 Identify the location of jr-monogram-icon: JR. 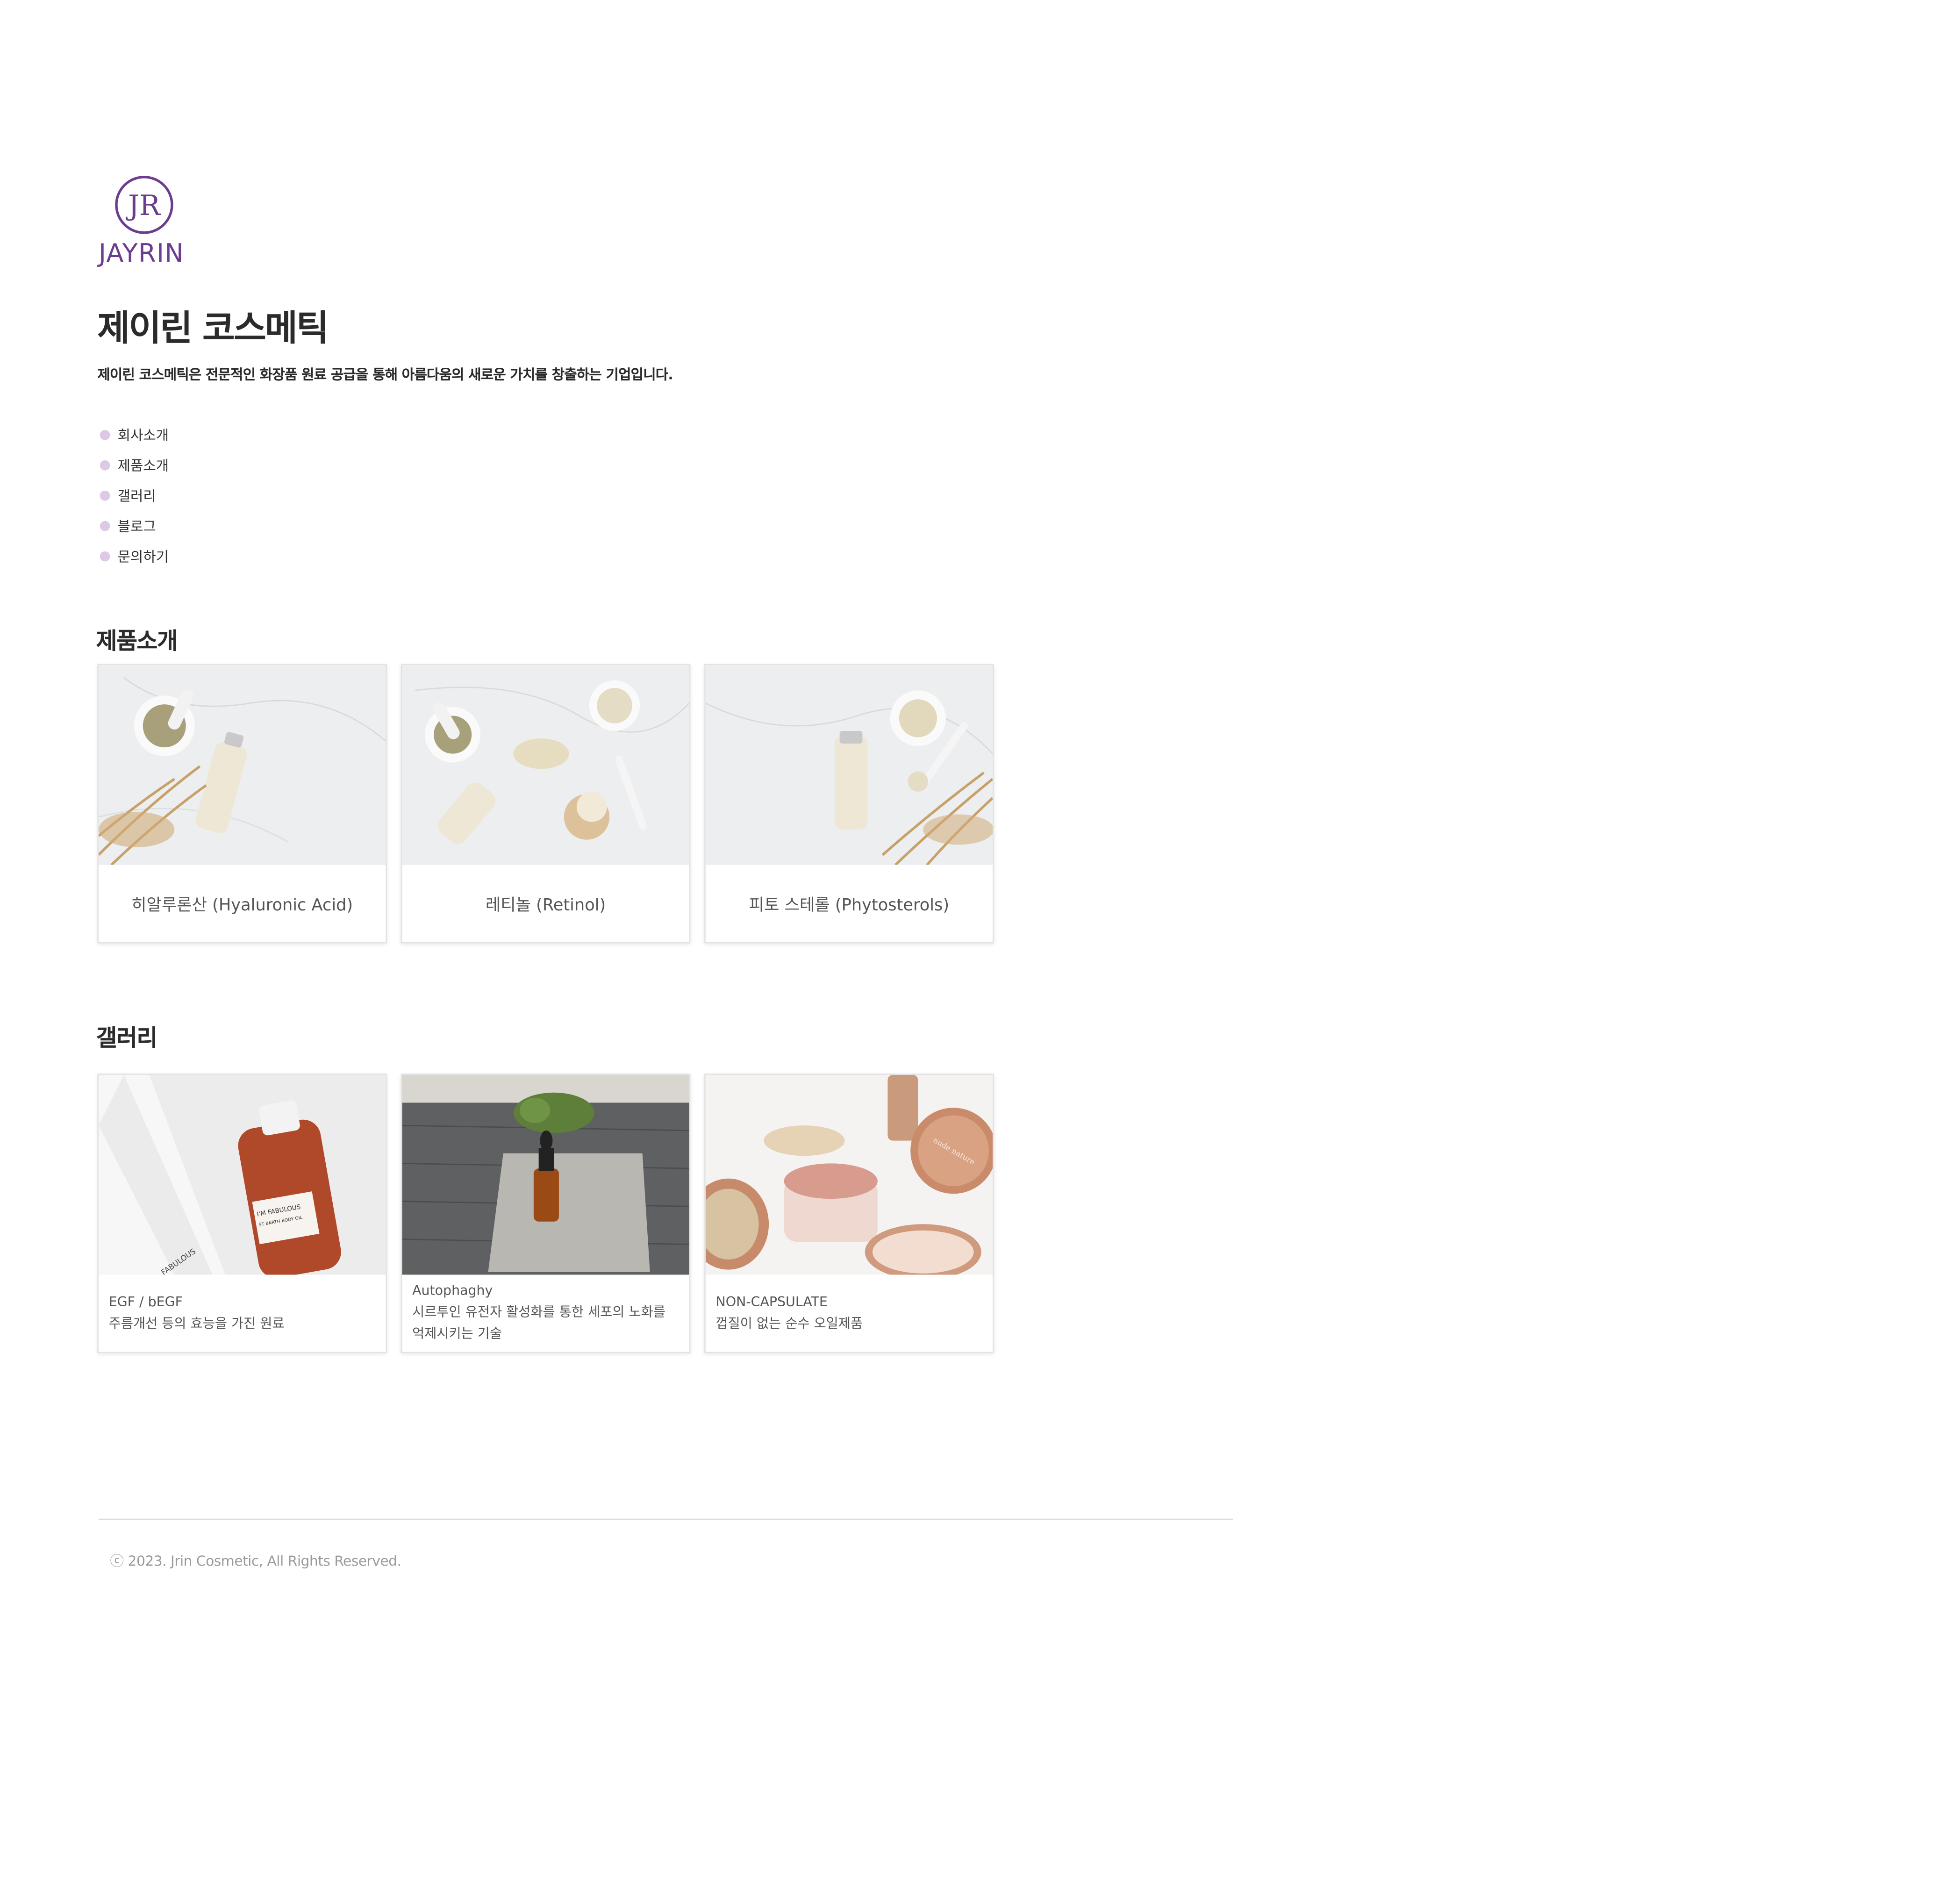
(144, 205).